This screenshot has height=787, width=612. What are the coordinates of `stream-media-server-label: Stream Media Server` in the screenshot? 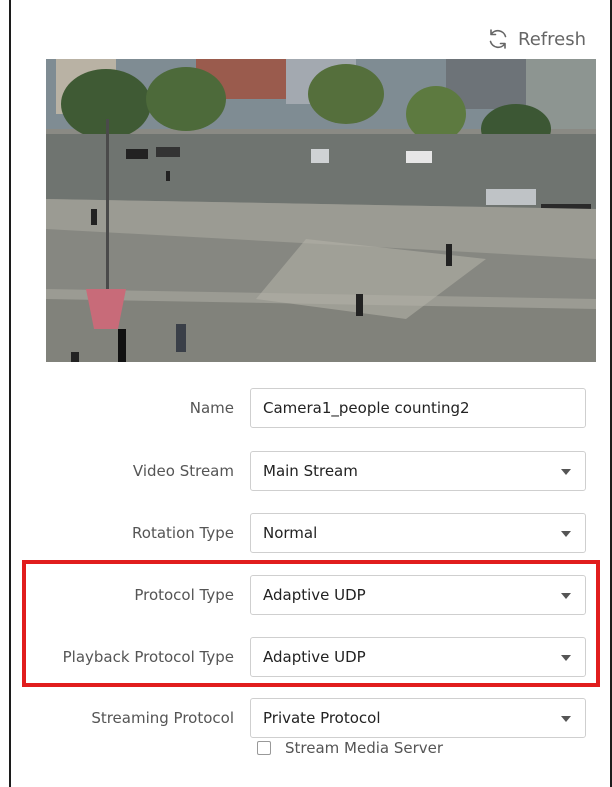 It's located at (364, 748).